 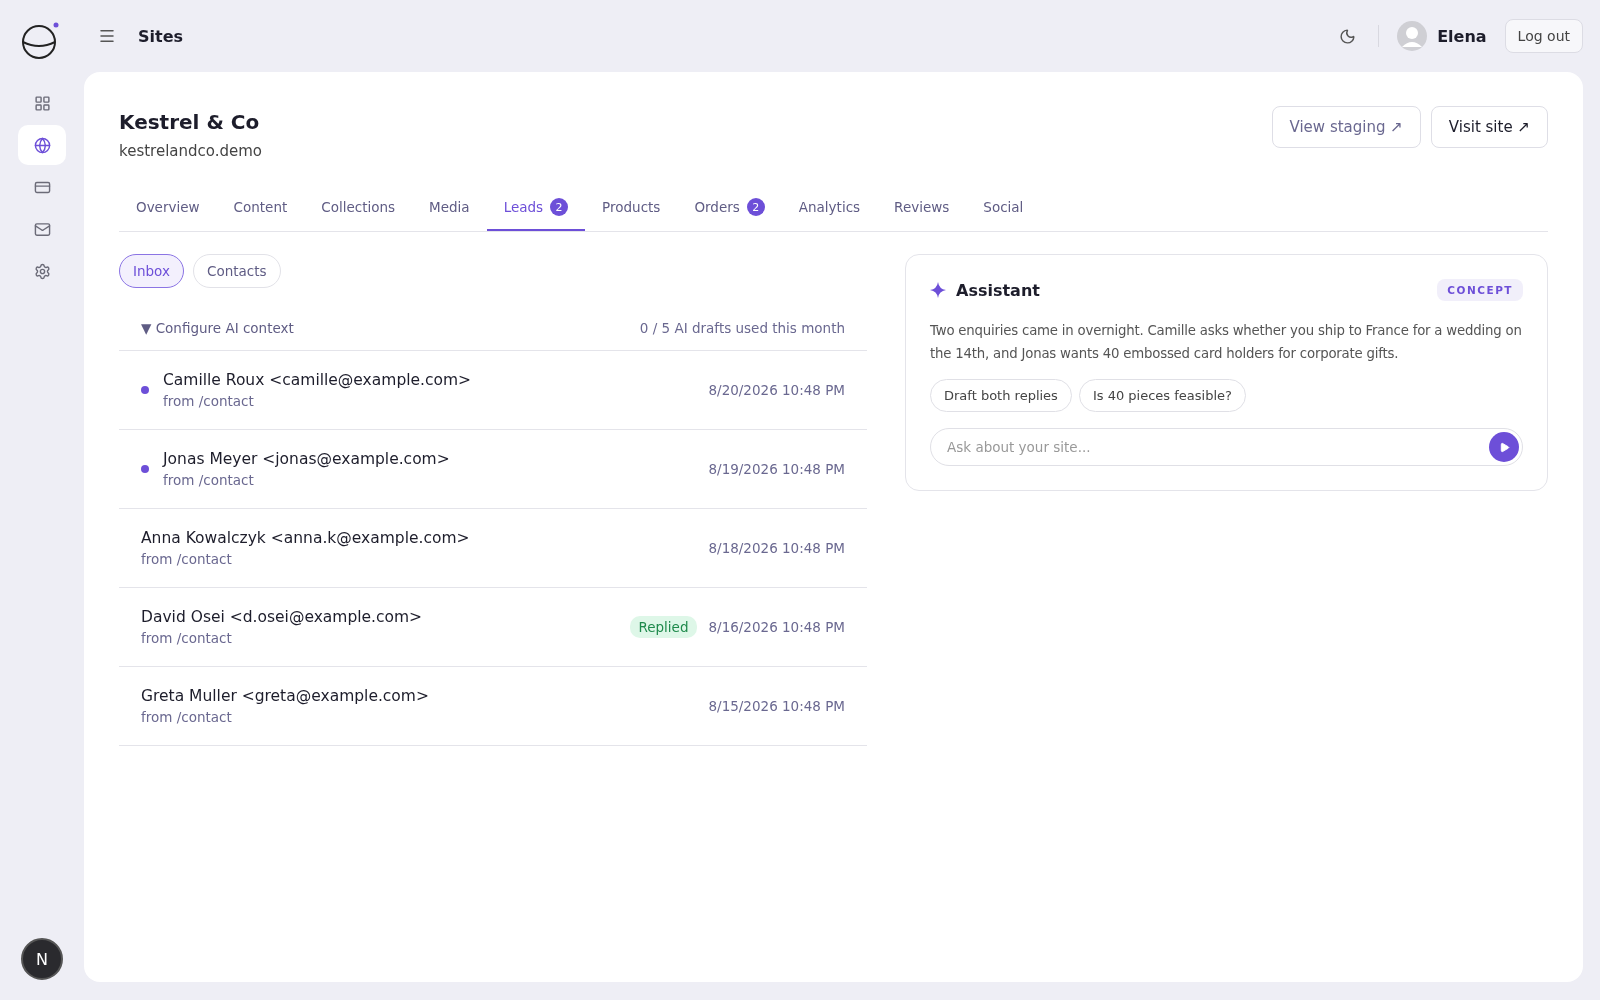 I want to click on assistant-title: Assistant, so click(x=998, y=290).